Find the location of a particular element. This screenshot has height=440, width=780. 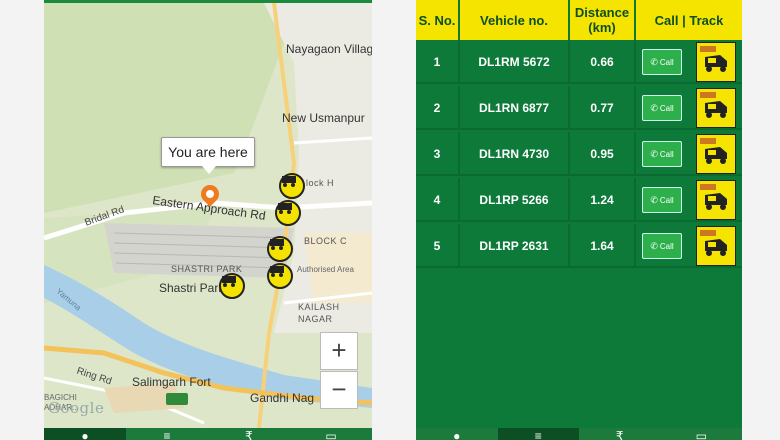

header-sno: S. No. is located at coordinates (438, 20).